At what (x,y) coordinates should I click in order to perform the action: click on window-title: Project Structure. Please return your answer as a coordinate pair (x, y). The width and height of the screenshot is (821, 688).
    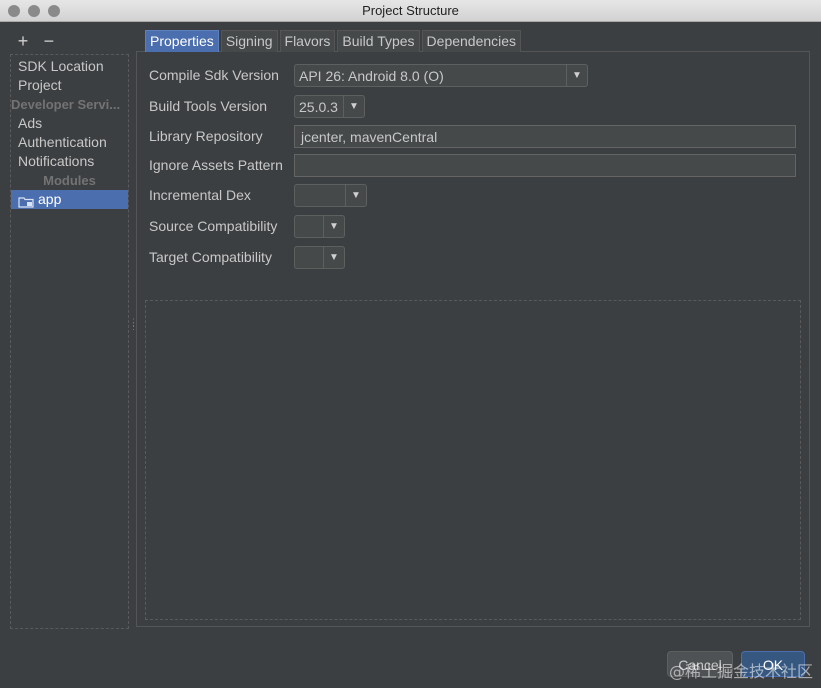
    Looking at the image, I should click on (410, 10).